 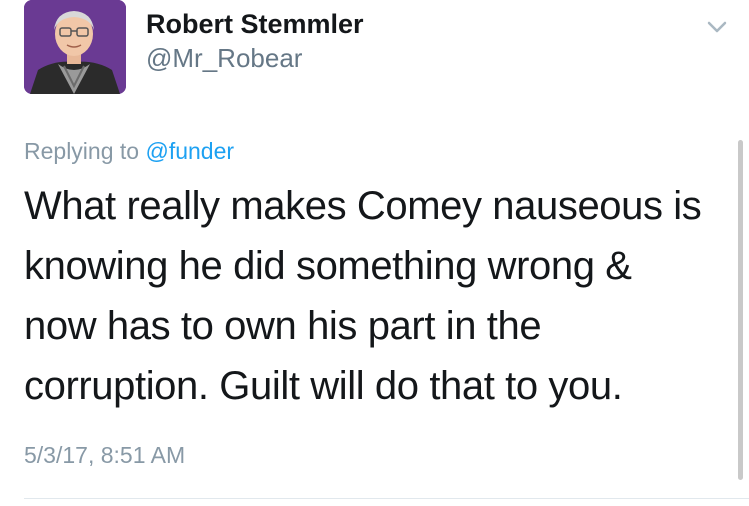 I want to click on reply-prefix: Replying to, so click(x=82, y=151).